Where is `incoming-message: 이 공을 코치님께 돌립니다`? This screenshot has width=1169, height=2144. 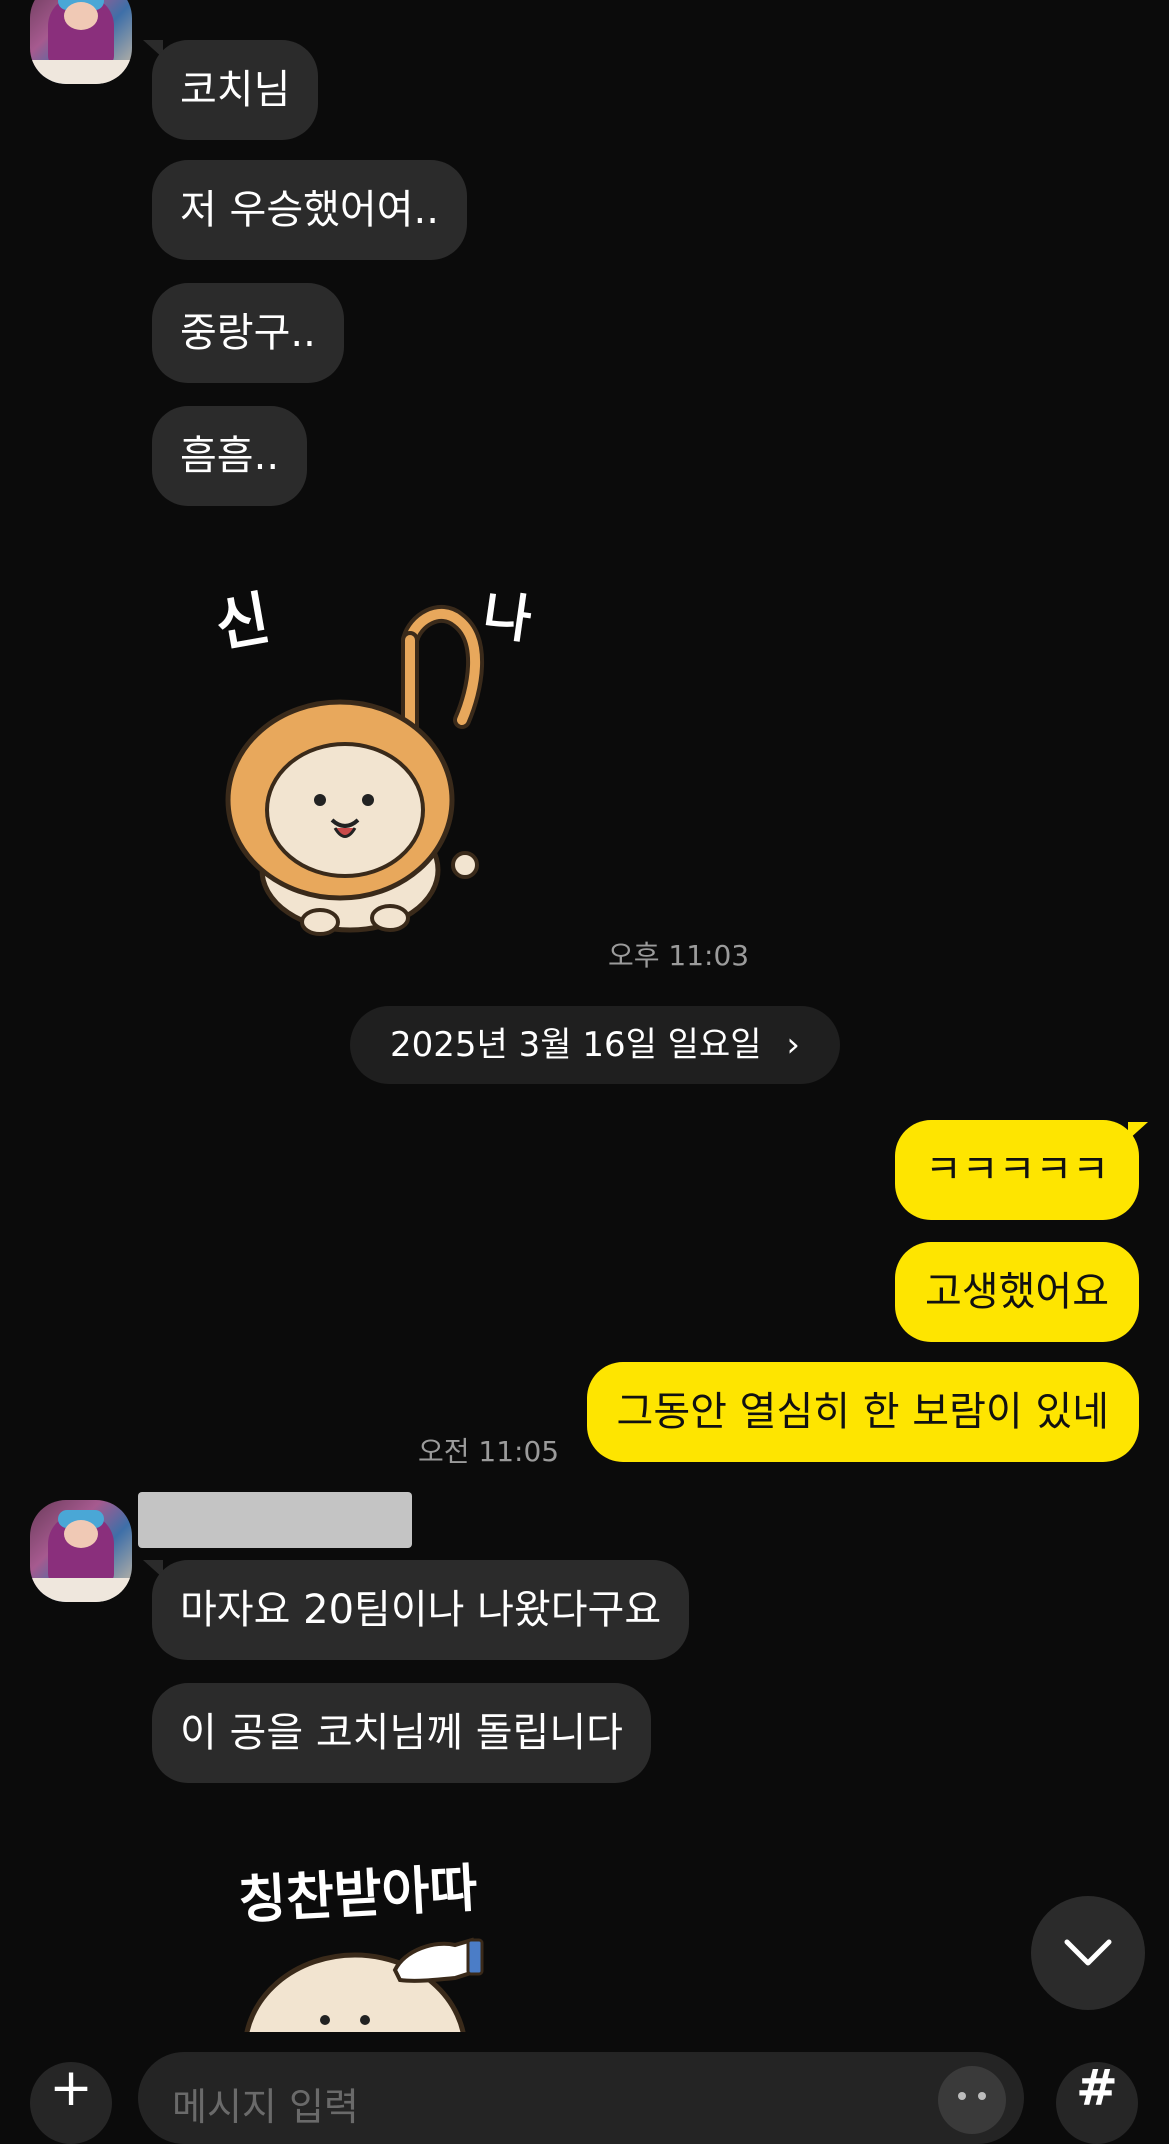 incoming-message: 이 공을 코치님께 돌립니다 is located at coordinates (401, 1733).